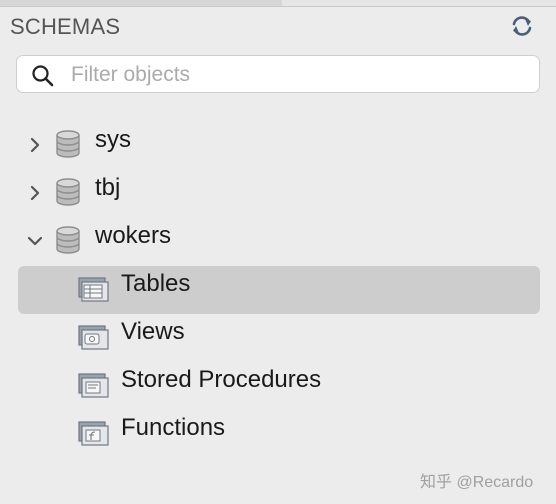 This screenshot has height=504, width=556. What do you see at coordinates (522, 26) in the screenshot?
I see `refresh-icon` at bounding box center [522, 26].